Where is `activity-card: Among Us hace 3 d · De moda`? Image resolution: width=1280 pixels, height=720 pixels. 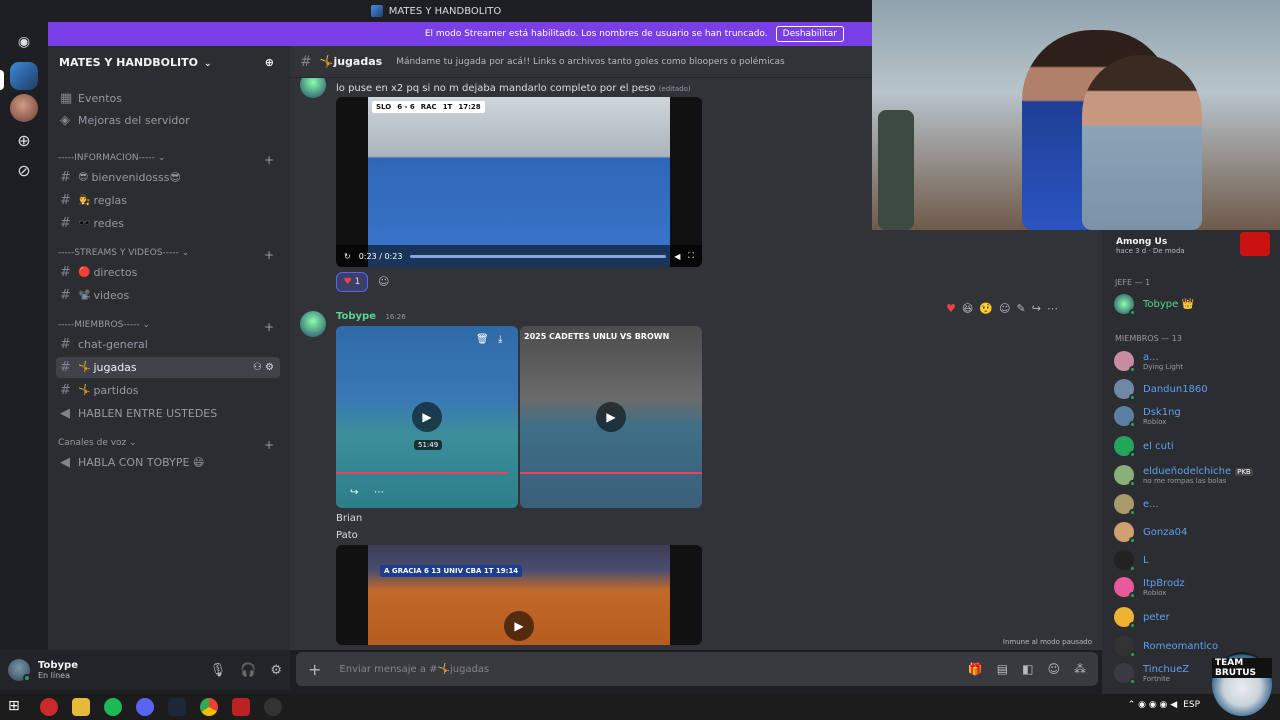 activity-card: Among Us hace 3 d · De moda is located at coordinates (1191, 246).